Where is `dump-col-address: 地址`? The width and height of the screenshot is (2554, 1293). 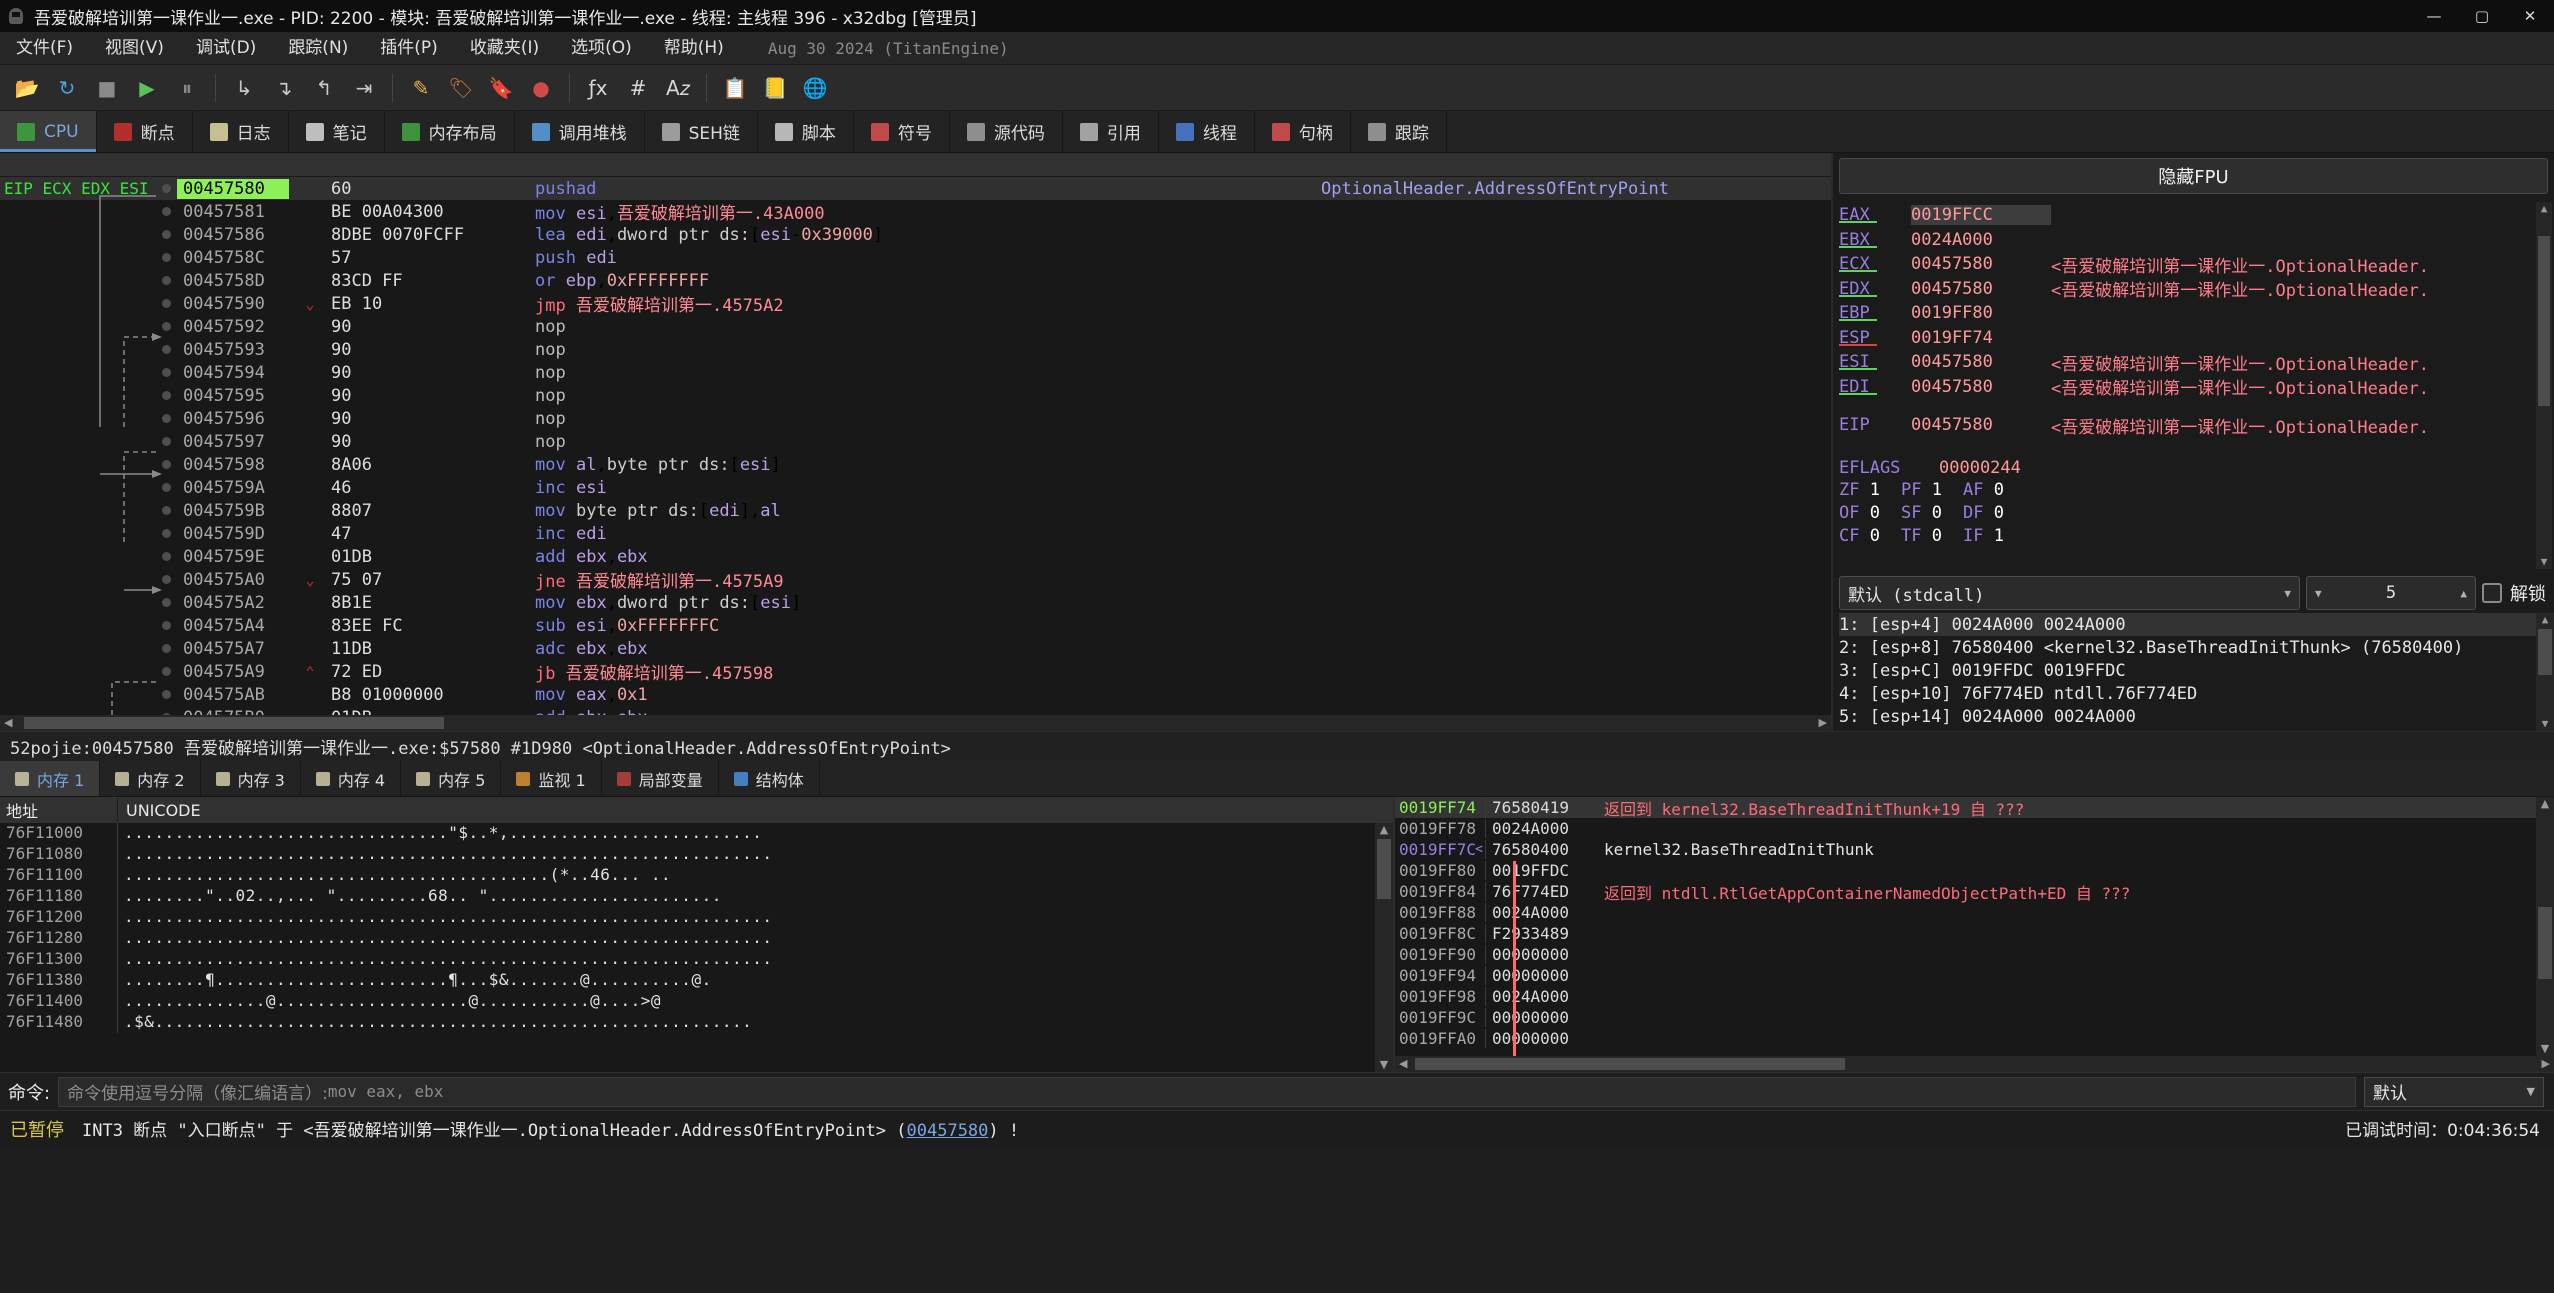 dump-col-address: 地址 is located at coordinates (59, 810).